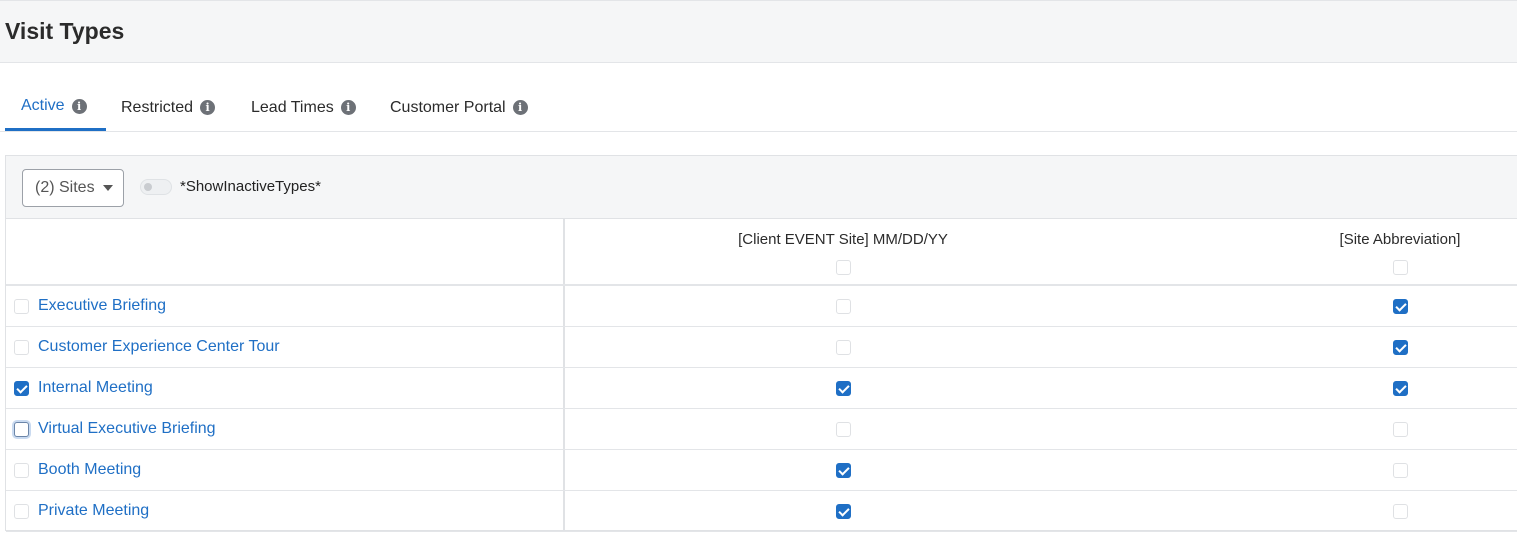 This screenshot has height=552, width=1517. I want to click on column-header-site-abbreviation: [Site Abbreviation], so click(1400, 239).